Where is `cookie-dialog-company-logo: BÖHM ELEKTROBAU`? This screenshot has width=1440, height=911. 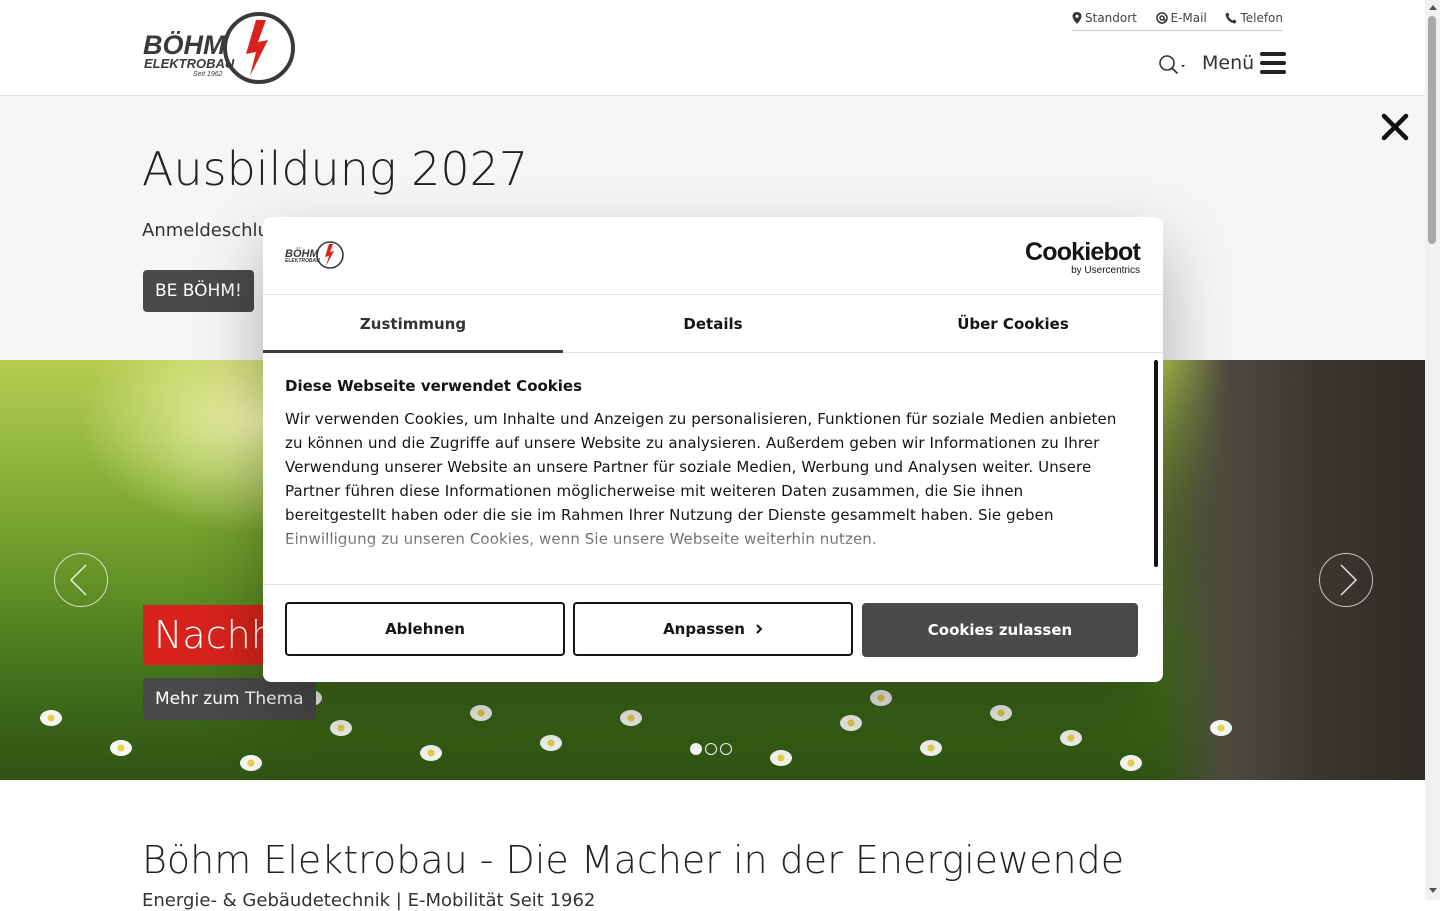 cookie-dialog-company-logo: BÖHM ELEKTROBAU is located at coordinates (316, 255).